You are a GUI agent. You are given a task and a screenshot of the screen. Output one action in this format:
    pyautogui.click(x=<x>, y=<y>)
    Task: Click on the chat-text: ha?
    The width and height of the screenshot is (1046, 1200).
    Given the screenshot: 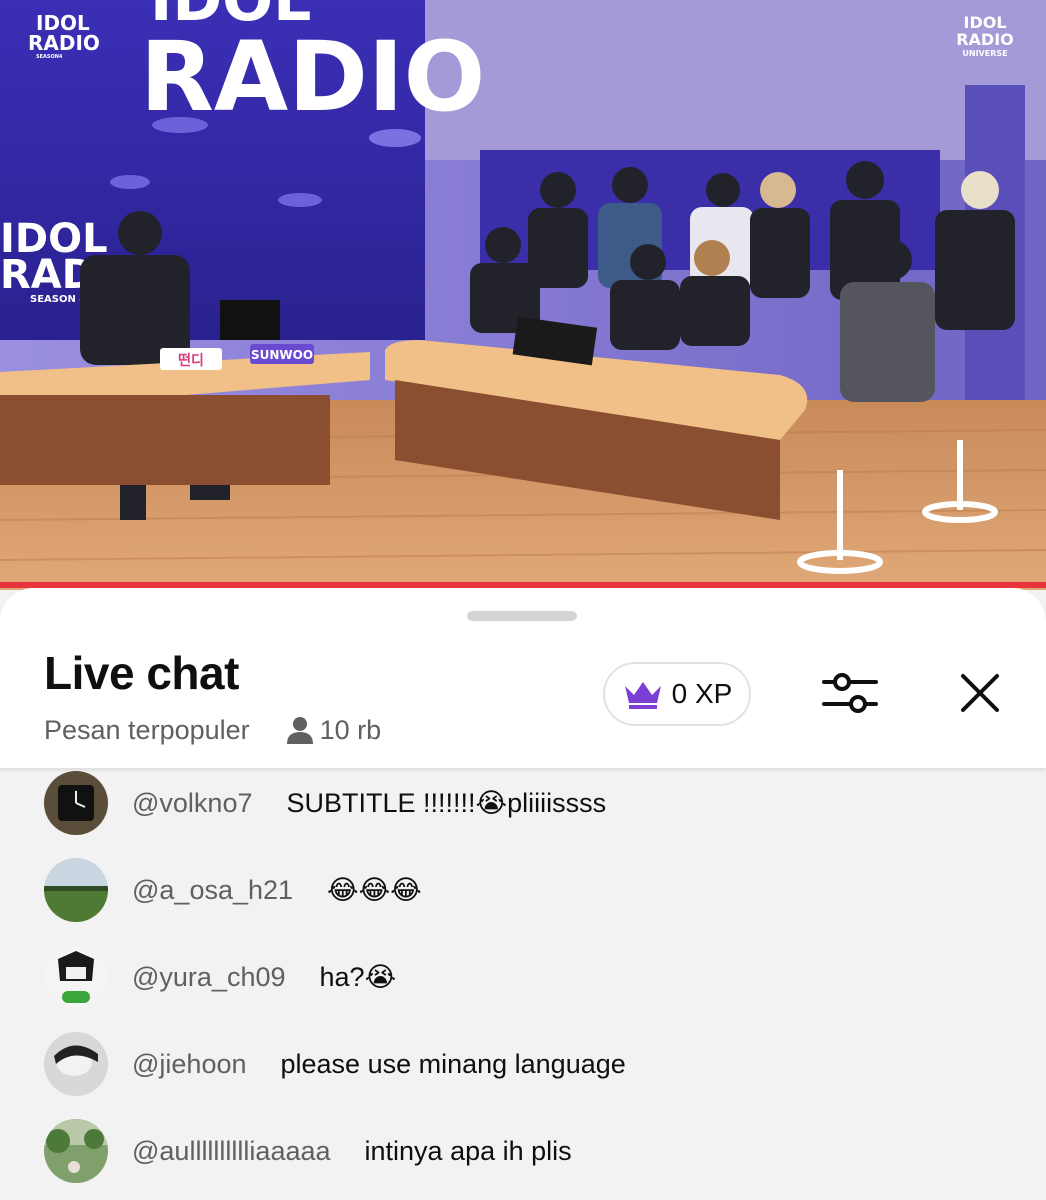 What is the action you would take?
    pyautogui.click(x=342, y=976)
    